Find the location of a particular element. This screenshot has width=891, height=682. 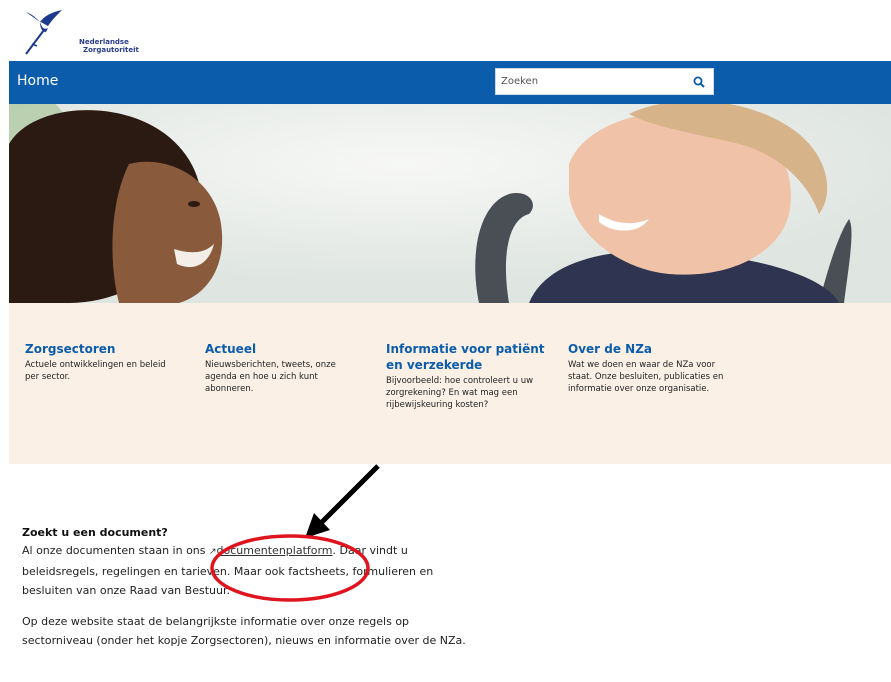

logo-line-2: Zorgautoriteit is located at coordinates (111, 50).